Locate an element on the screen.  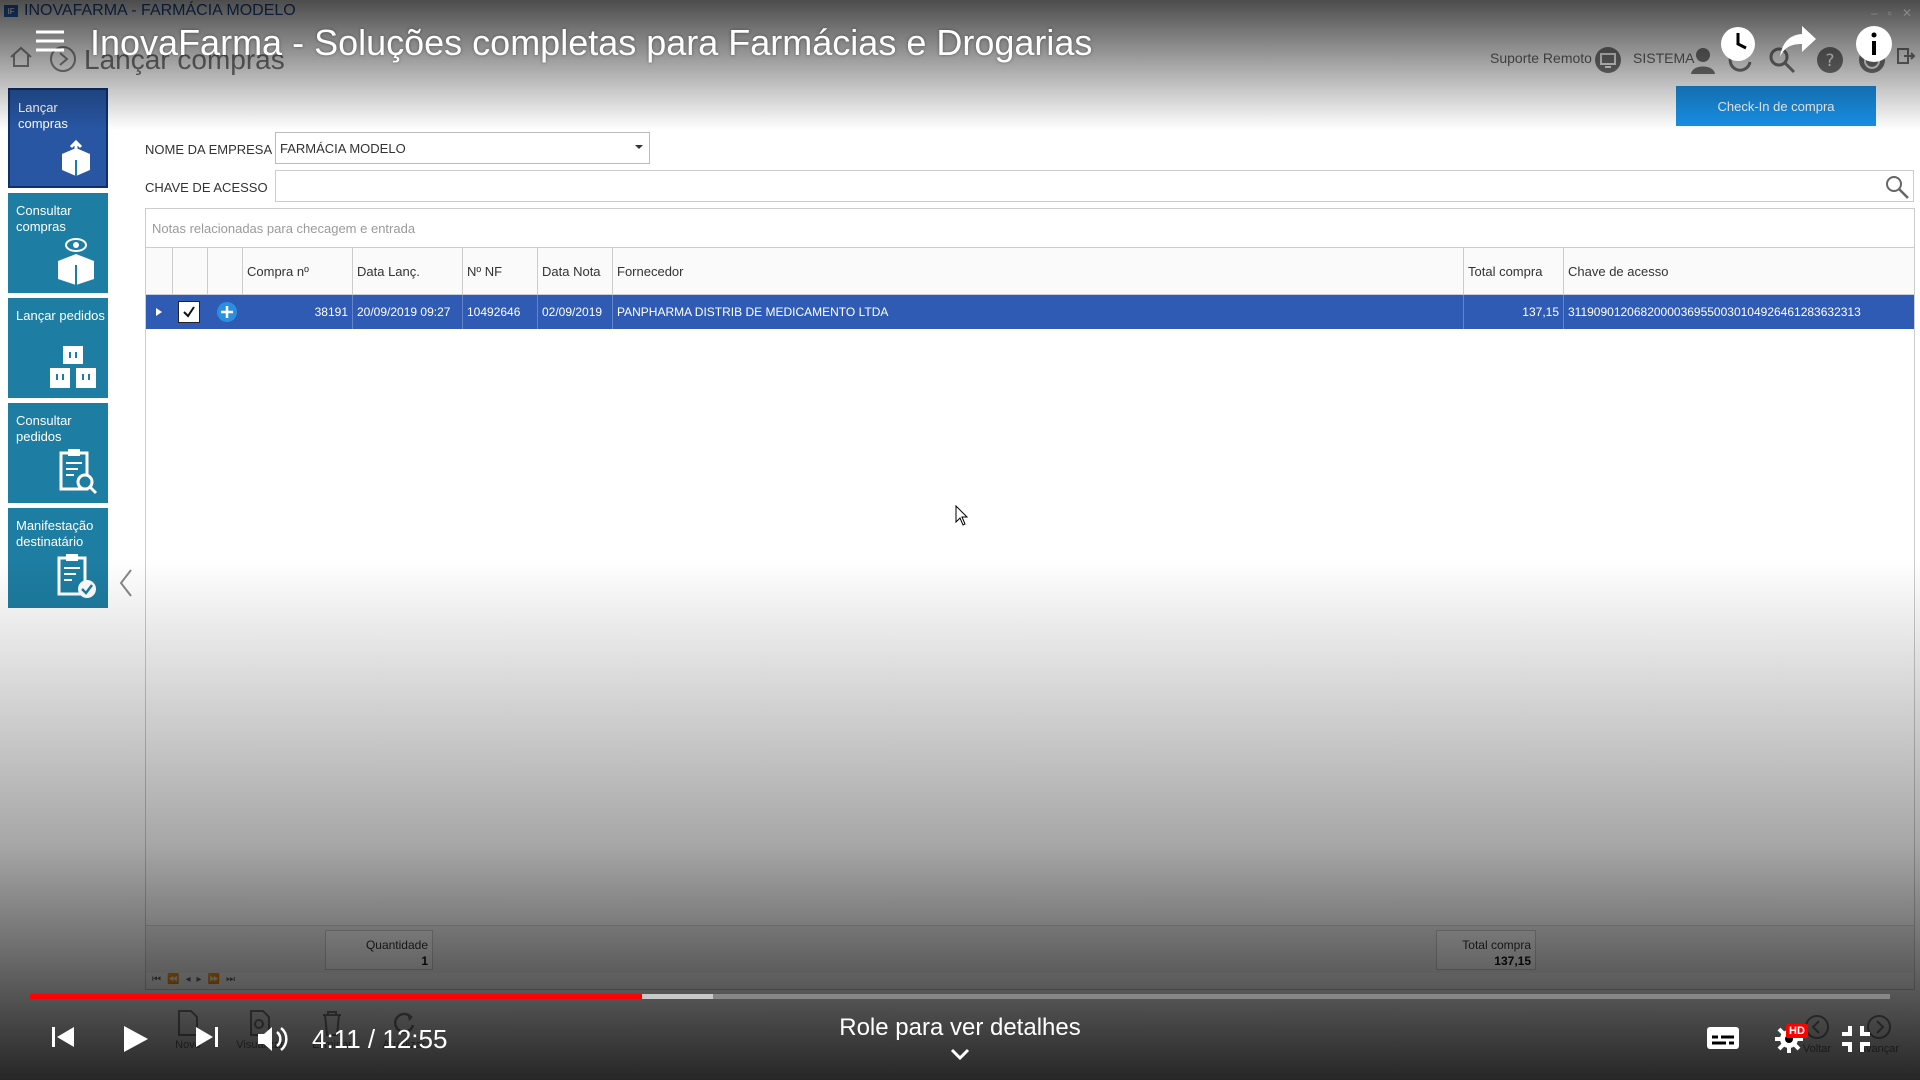
grid-navigator: ⏮⏪◂▸⏩⏭ is located at coordinates (196, 979).